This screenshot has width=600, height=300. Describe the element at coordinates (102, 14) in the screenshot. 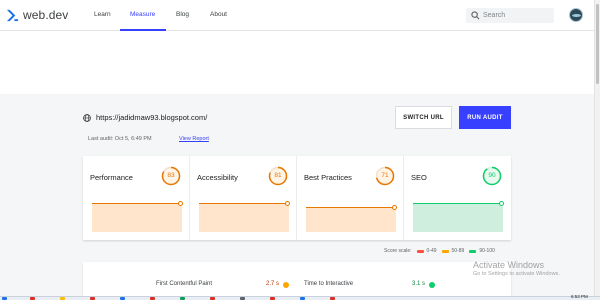

I see `nav-learn: Learn` at that location.